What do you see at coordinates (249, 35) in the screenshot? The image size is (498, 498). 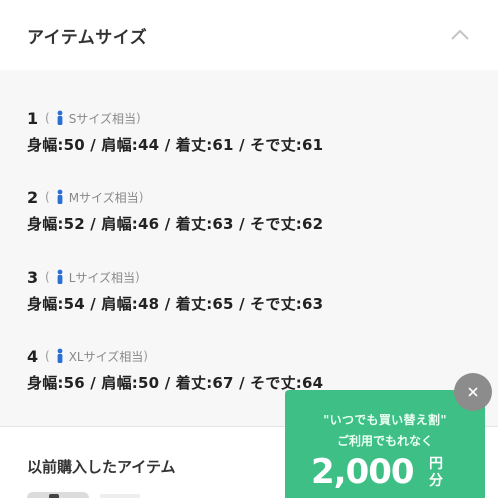 I see `item-size-header: アイテムサイズ` at bounding box center [249, 35].